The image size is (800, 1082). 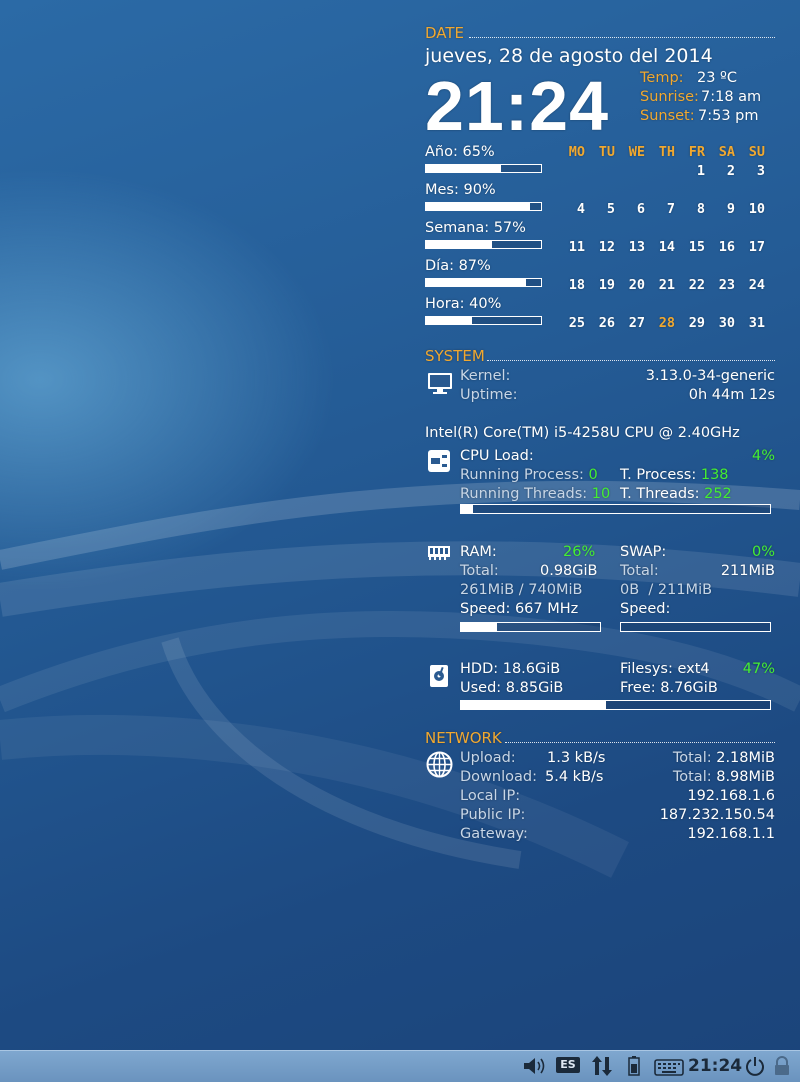 I want to click on hdd-label: HDD: 18.6GiB, so click(x=510, y=669).